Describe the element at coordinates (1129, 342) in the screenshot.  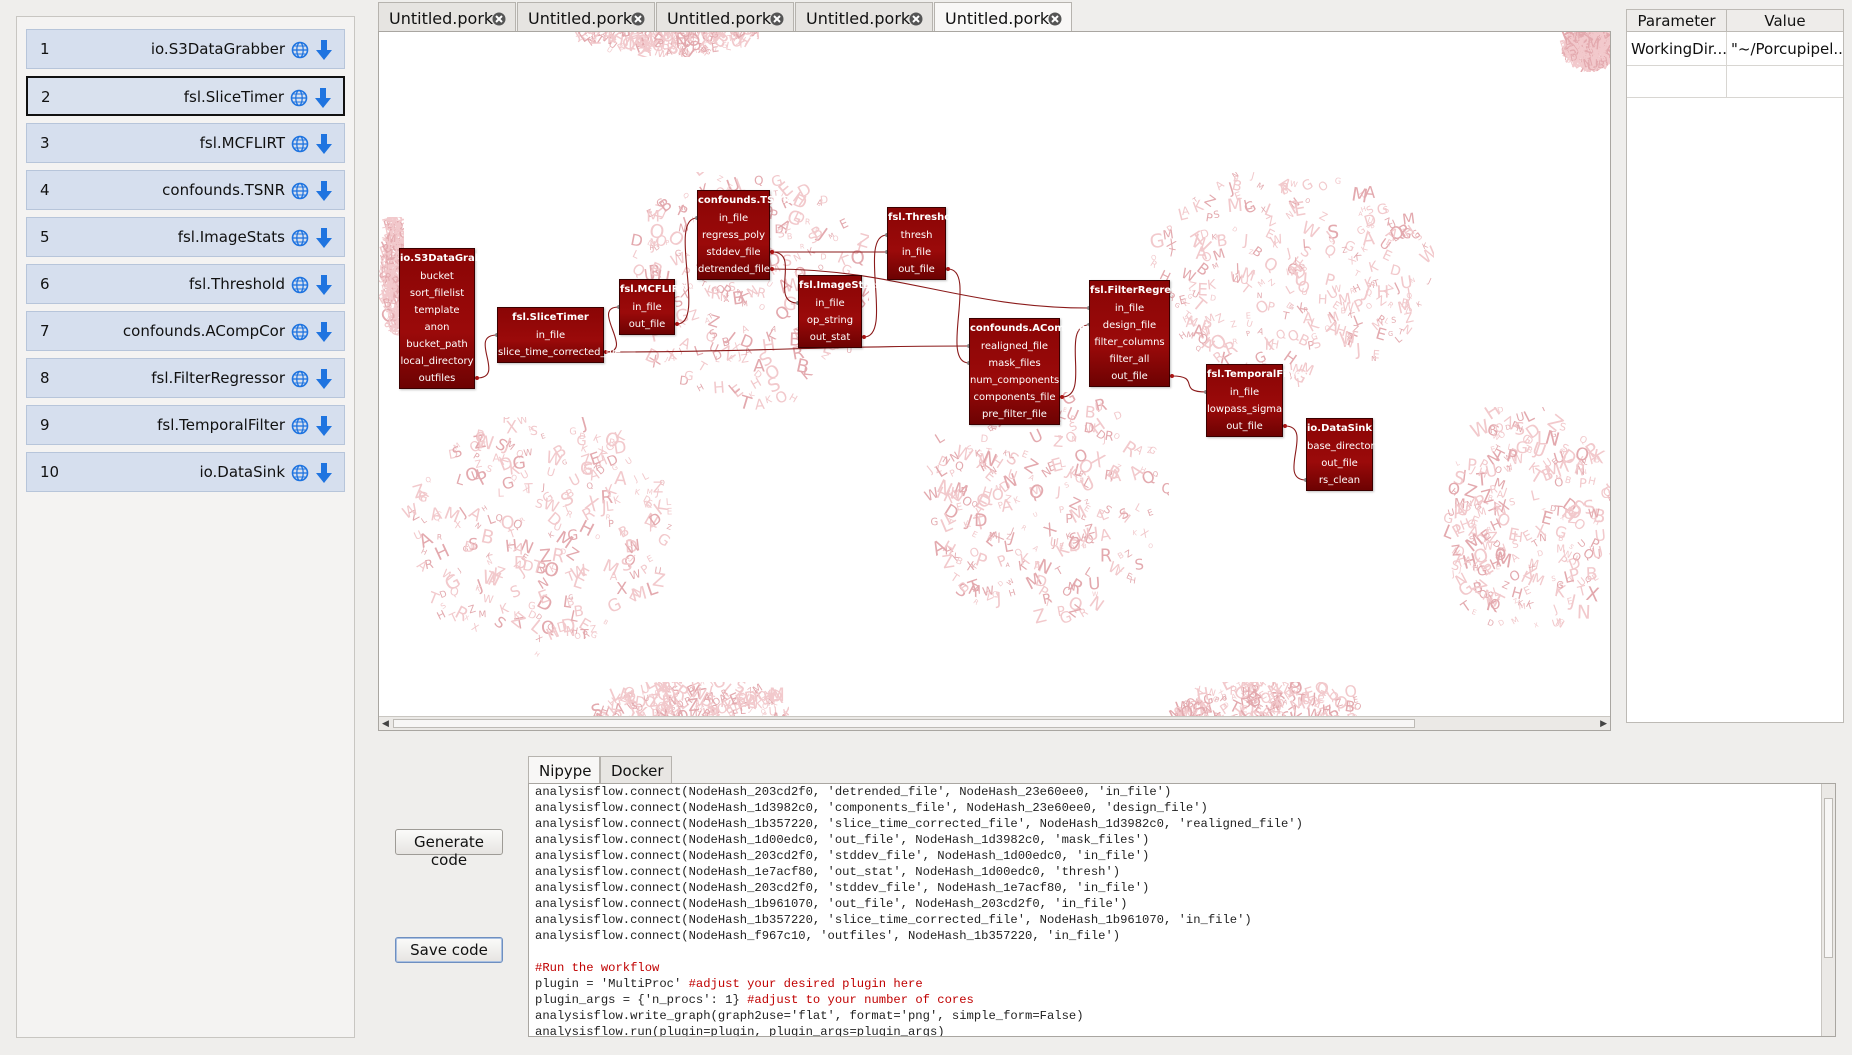
I see `graph-node-port: filter_columns` at that location.